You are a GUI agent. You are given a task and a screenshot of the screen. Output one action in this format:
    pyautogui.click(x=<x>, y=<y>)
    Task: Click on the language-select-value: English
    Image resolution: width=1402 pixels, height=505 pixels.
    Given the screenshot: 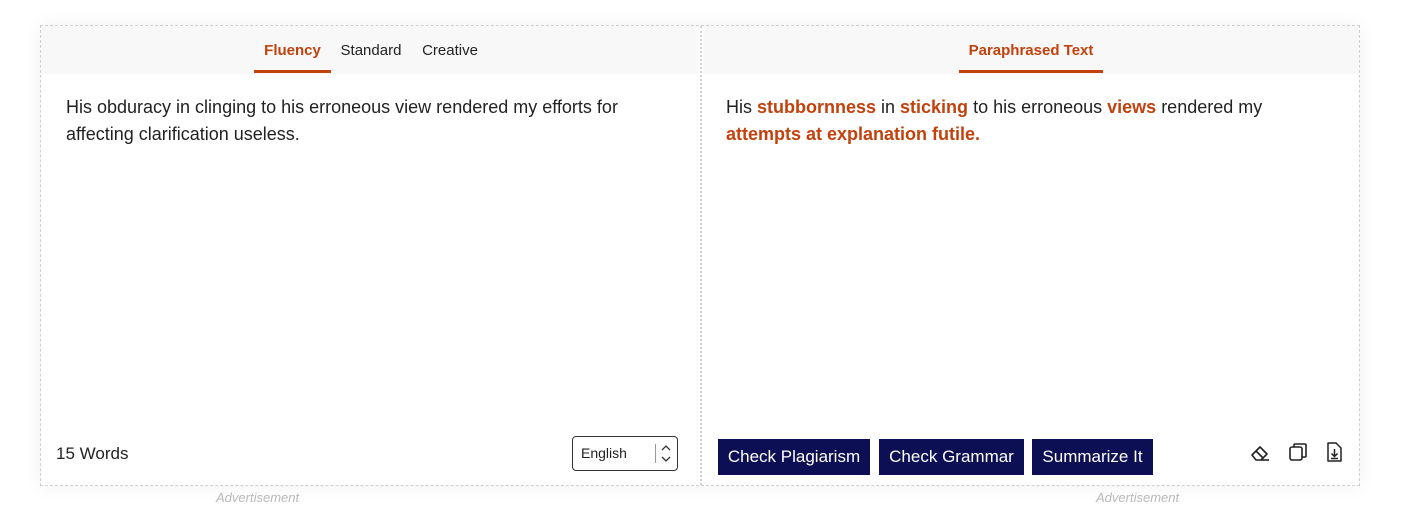 What is the action you would take?
    pyautogui.click(x=604, y=453)
    